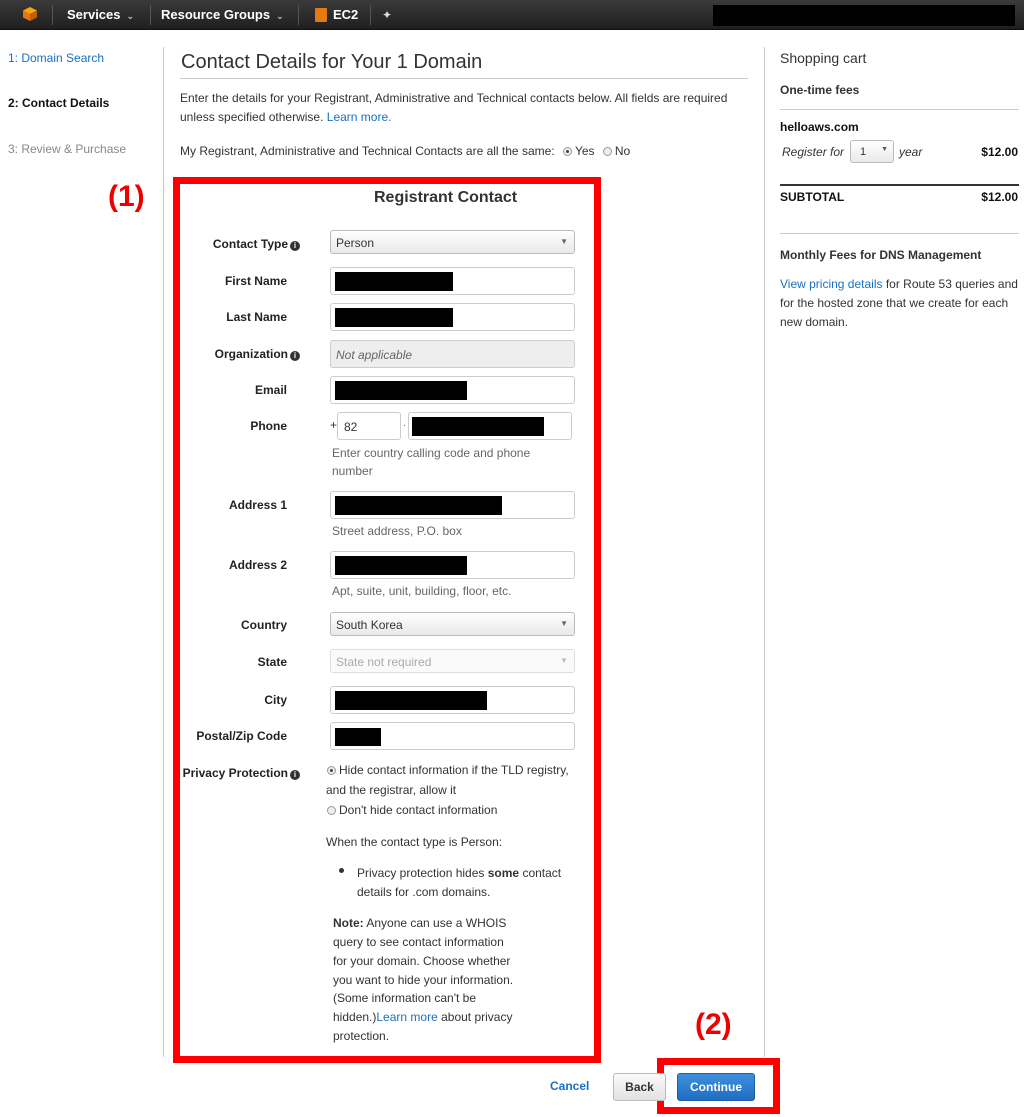  I want to click on learn-more-link: Learn more., so click(359, 117).